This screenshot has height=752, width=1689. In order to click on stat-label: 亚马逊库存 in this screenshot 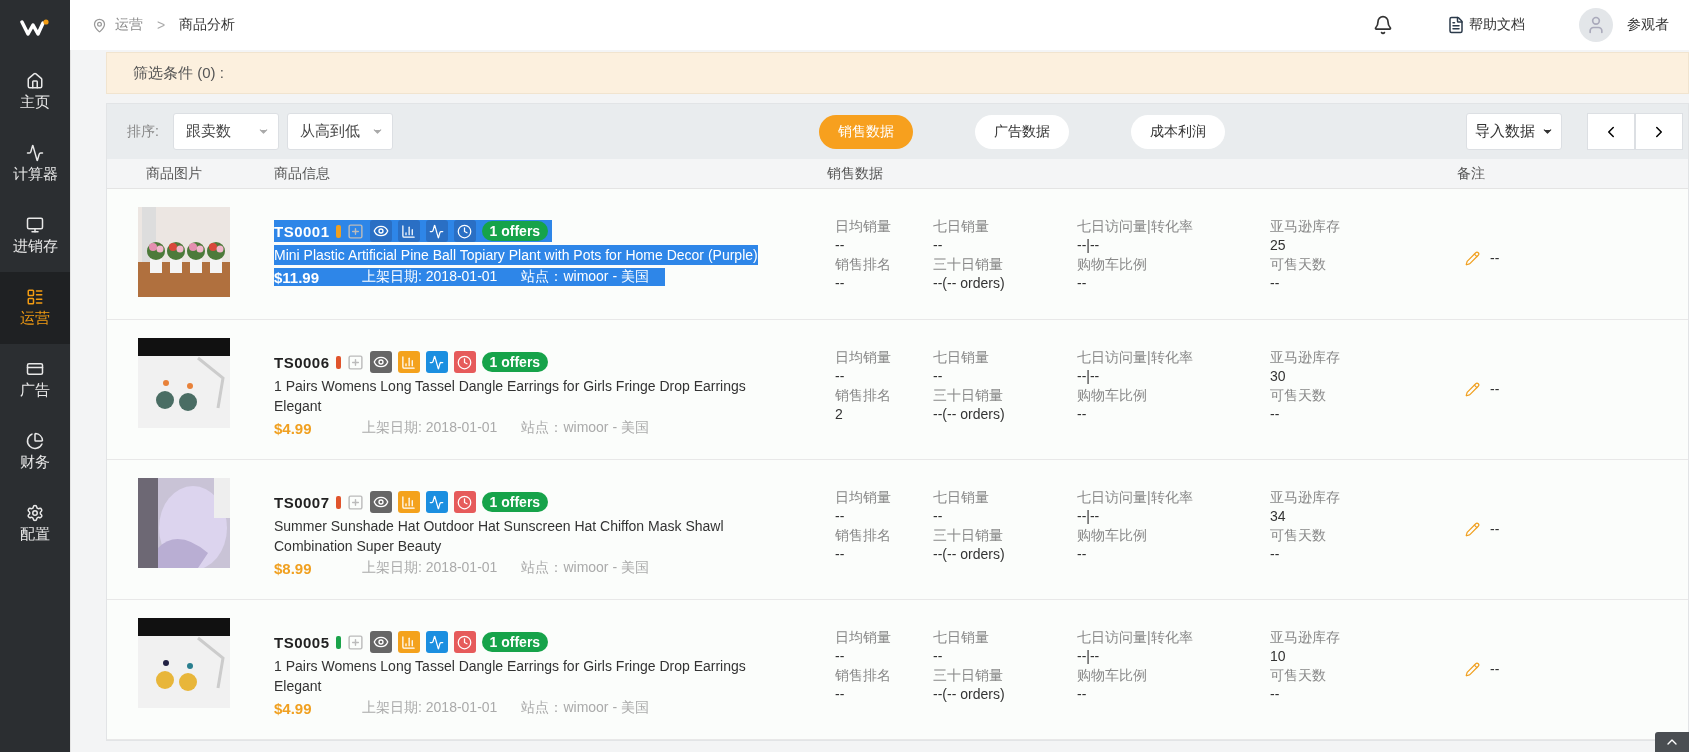, I will do `click(1305, 357)`.